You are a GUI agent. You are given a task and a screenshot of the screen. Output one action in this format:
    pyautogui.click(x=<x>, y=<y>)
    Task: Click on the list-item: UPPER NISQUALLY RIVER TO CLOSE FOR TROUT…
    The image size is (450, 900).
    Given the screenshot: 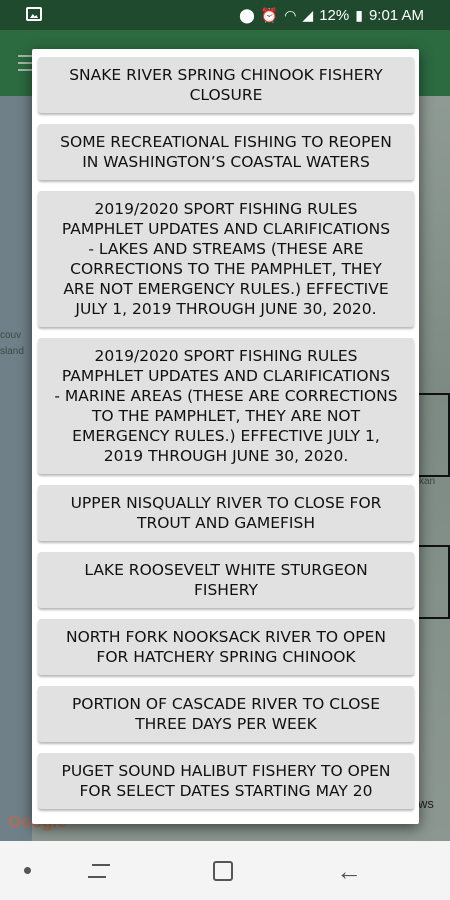 What is the action you would take?
    pyautogui.click(x=226, y=513)
    